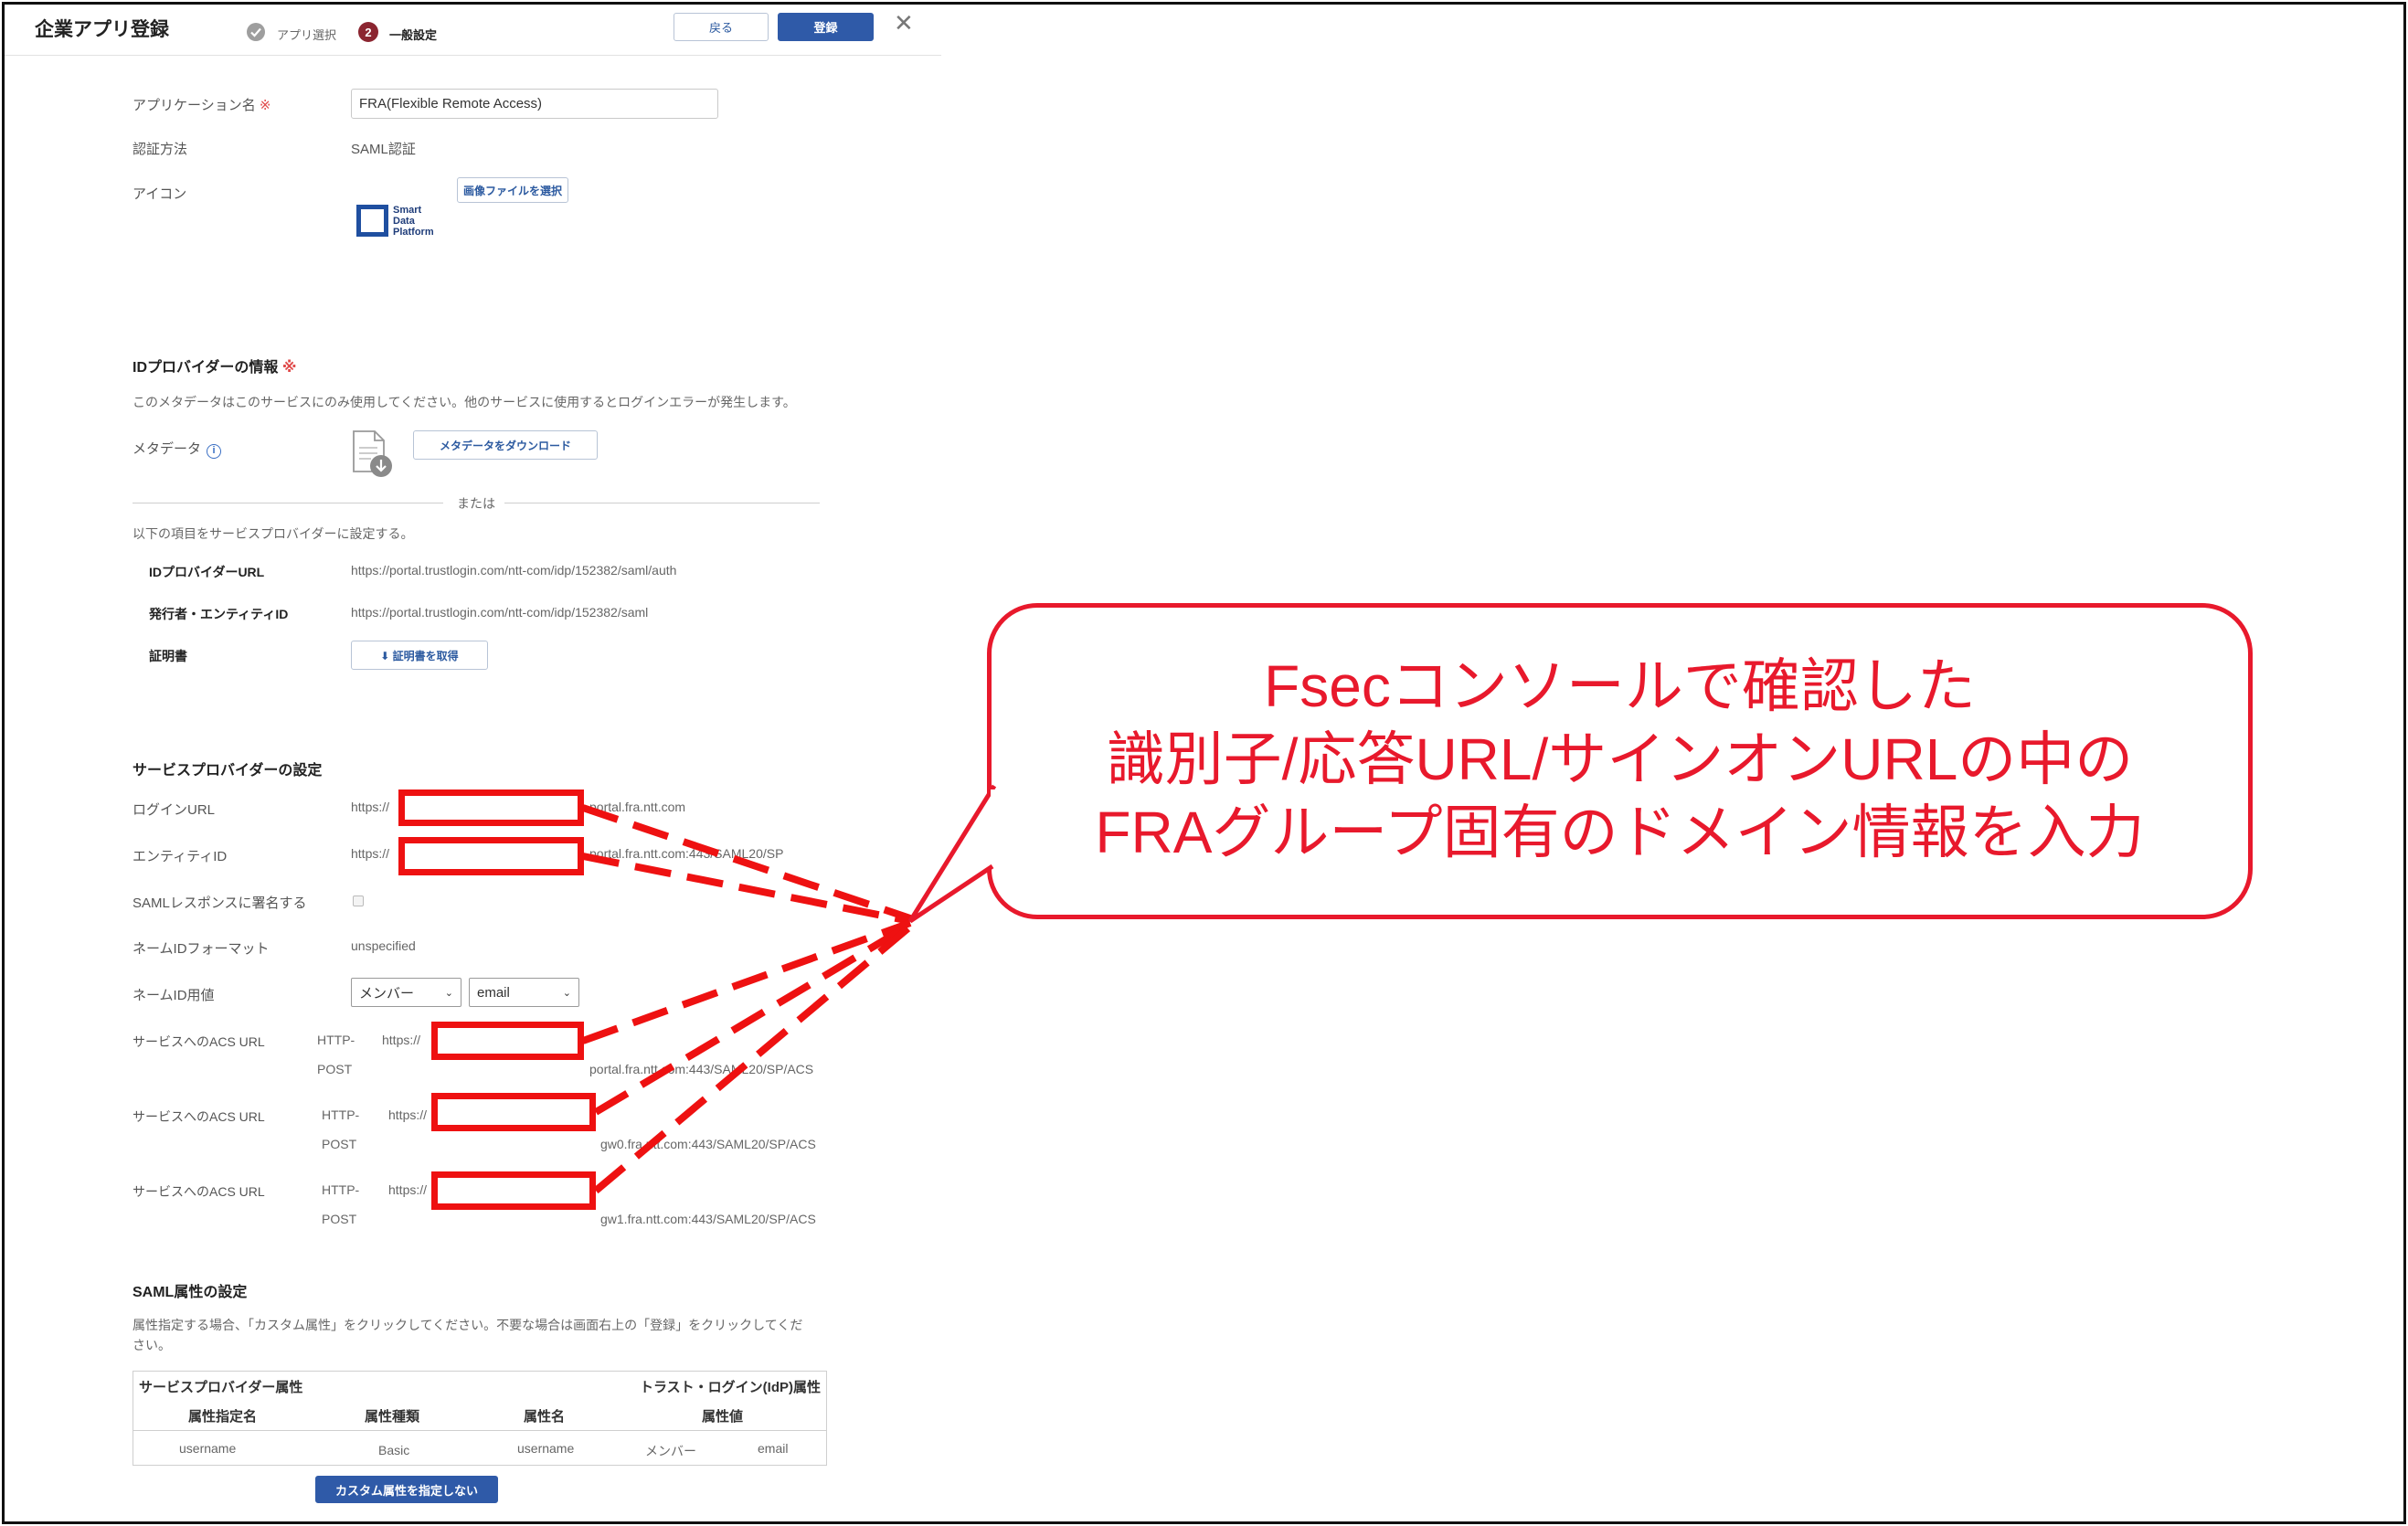 The image size is (2408, 1526). What do you see at coordinates (1620, 686) in the screenshot?
I see `callout-line-1: Fsecコンソールで確認した` at bounding box center [1620, 686].